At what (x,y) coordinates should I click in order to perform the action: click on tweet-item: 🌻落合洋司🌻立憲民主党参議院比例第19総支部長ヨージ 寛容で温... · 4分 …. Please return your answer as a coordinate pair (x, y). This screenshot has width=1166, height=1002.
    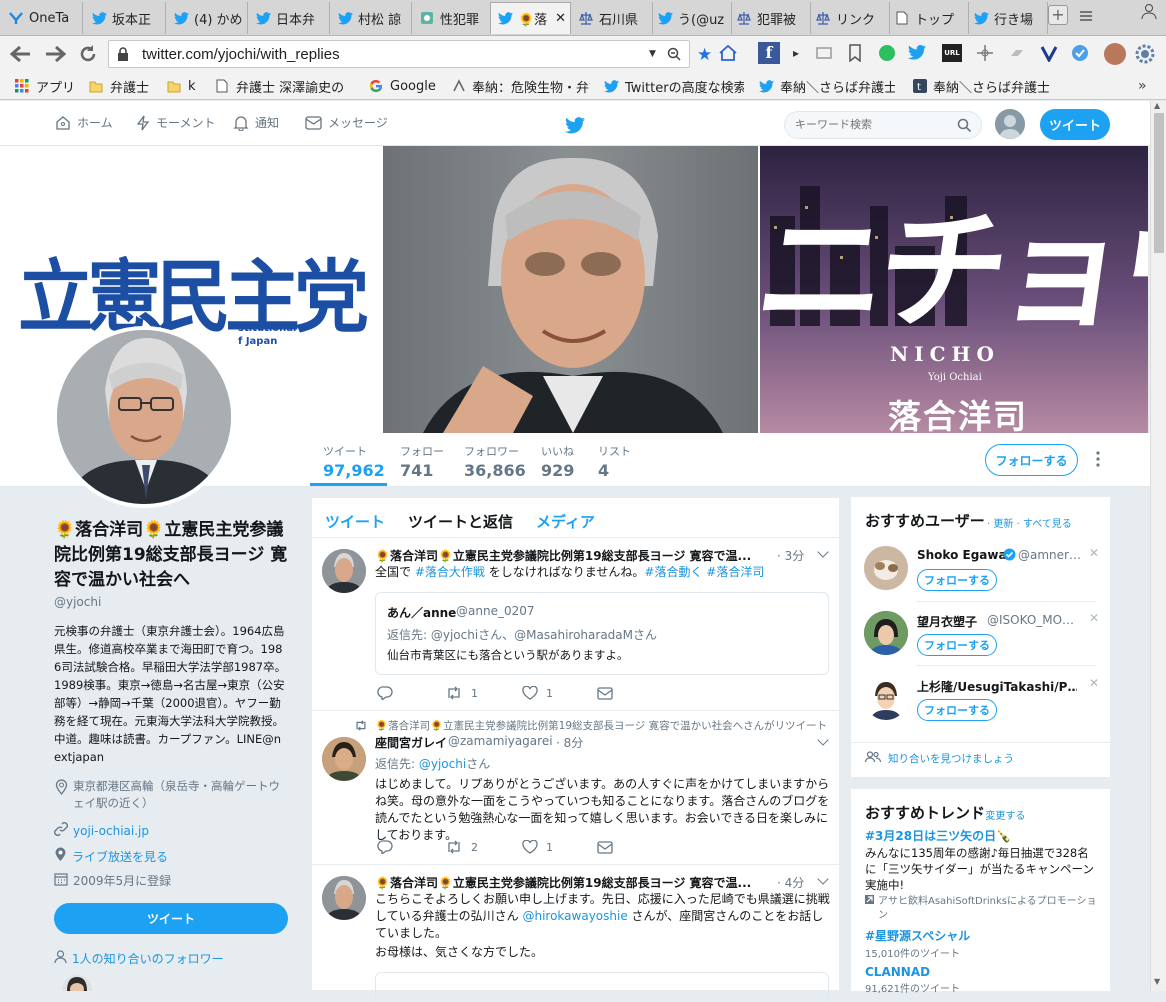
    Looking at the image, I should click on (576, 934).